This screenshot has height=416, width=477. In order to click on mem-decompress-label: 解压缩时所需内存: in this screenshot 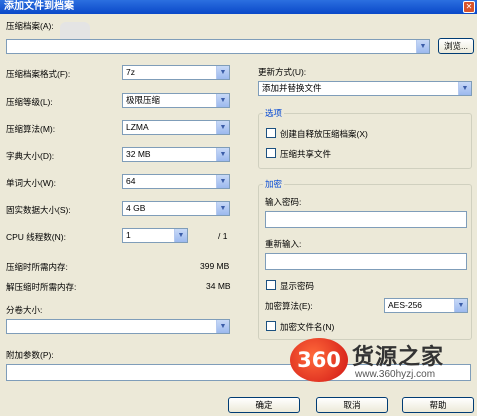, I will do `click(41, 287)`.